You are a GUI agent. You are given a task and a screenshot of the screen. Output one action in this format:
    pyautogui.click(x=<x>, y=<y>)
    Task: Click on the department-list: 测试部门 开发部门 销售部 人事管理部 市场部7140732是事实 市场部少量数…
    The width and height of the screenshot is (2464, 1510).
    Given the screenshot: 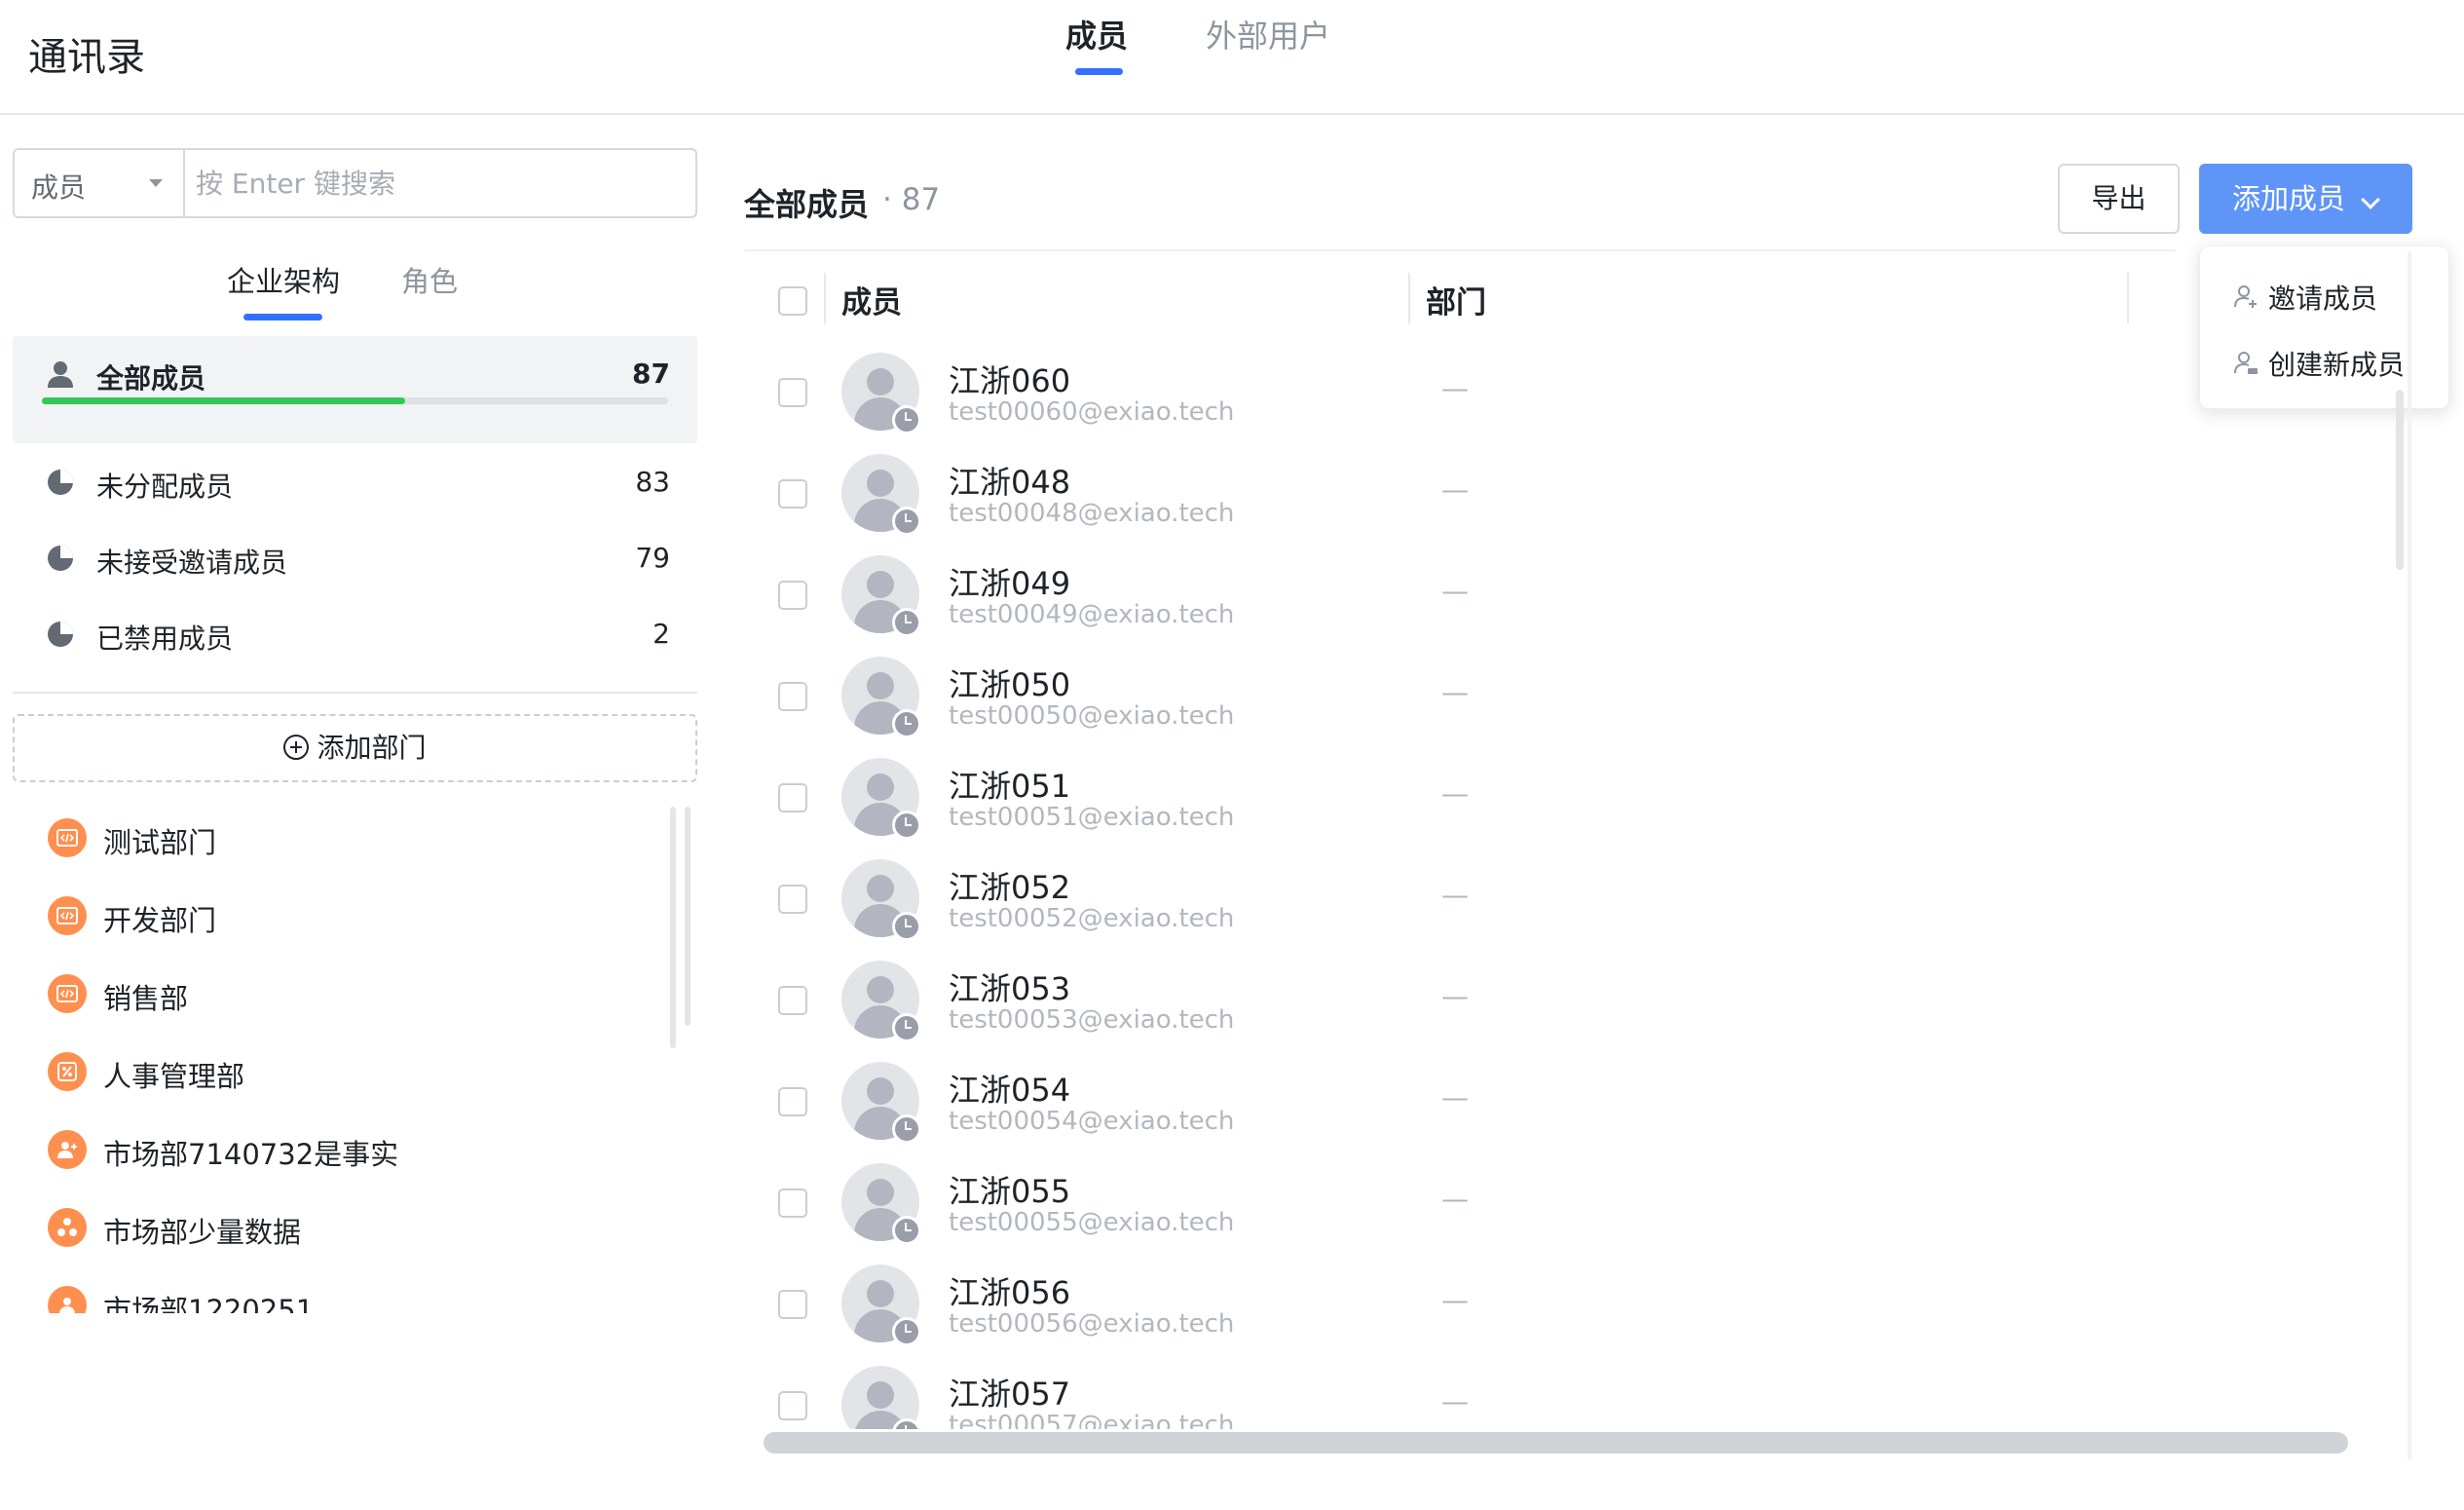 What is the action you would take?
    pyautogui.click(x=344, y=1056)
    